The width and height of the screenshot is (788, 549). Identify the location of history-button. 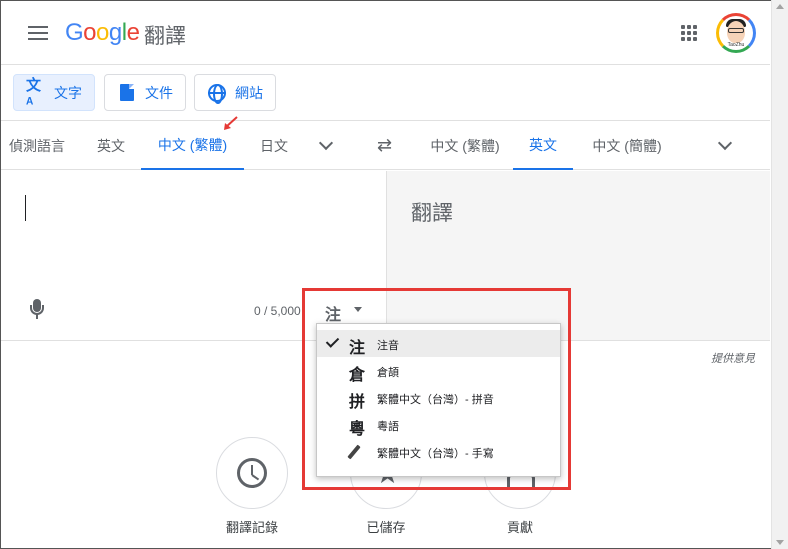
(252, 473).